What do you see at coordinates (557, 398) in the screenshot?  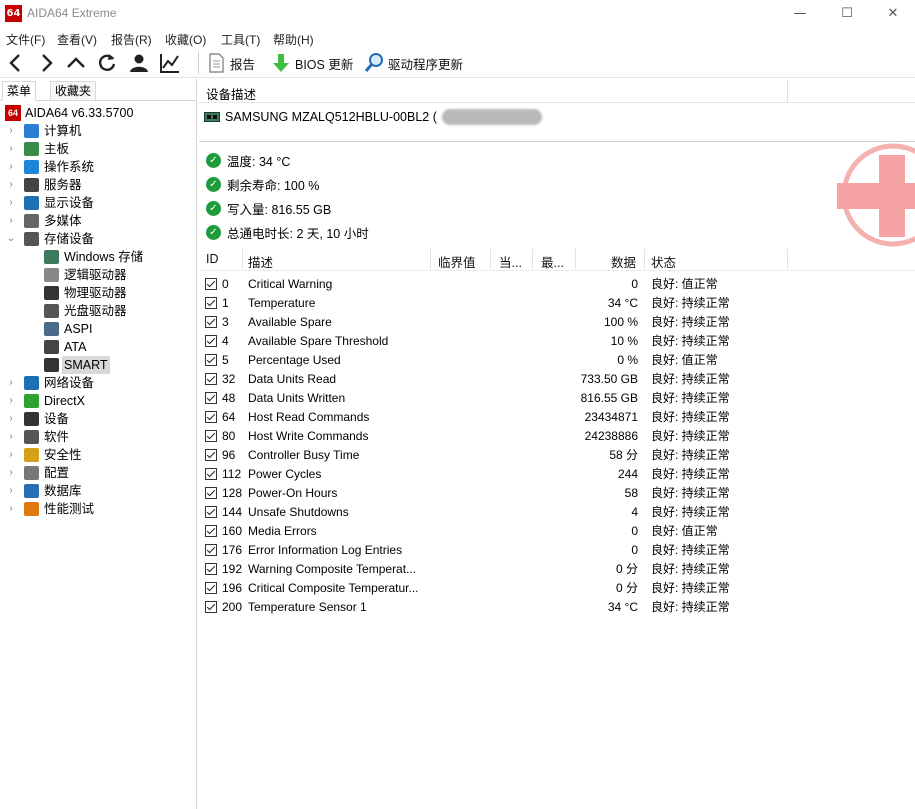 I see `table-row: 48 Data Units Written 816.55 GB 良好: 持续正常` at bounding box center [557, 398].